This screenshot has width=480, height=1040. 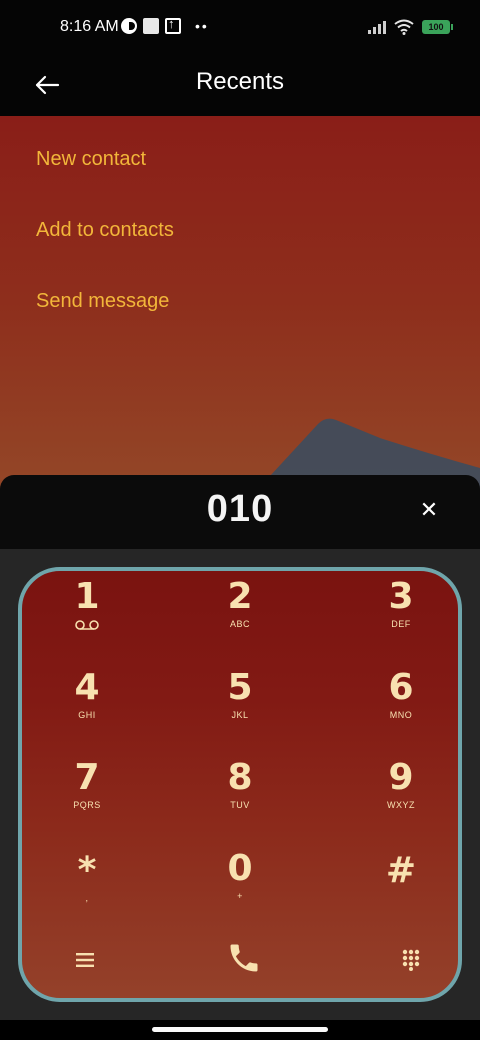 What do you see at coordinates (401, 870) in the screenshot?
I see `key-digit: #` at bounding box center [401, 870].